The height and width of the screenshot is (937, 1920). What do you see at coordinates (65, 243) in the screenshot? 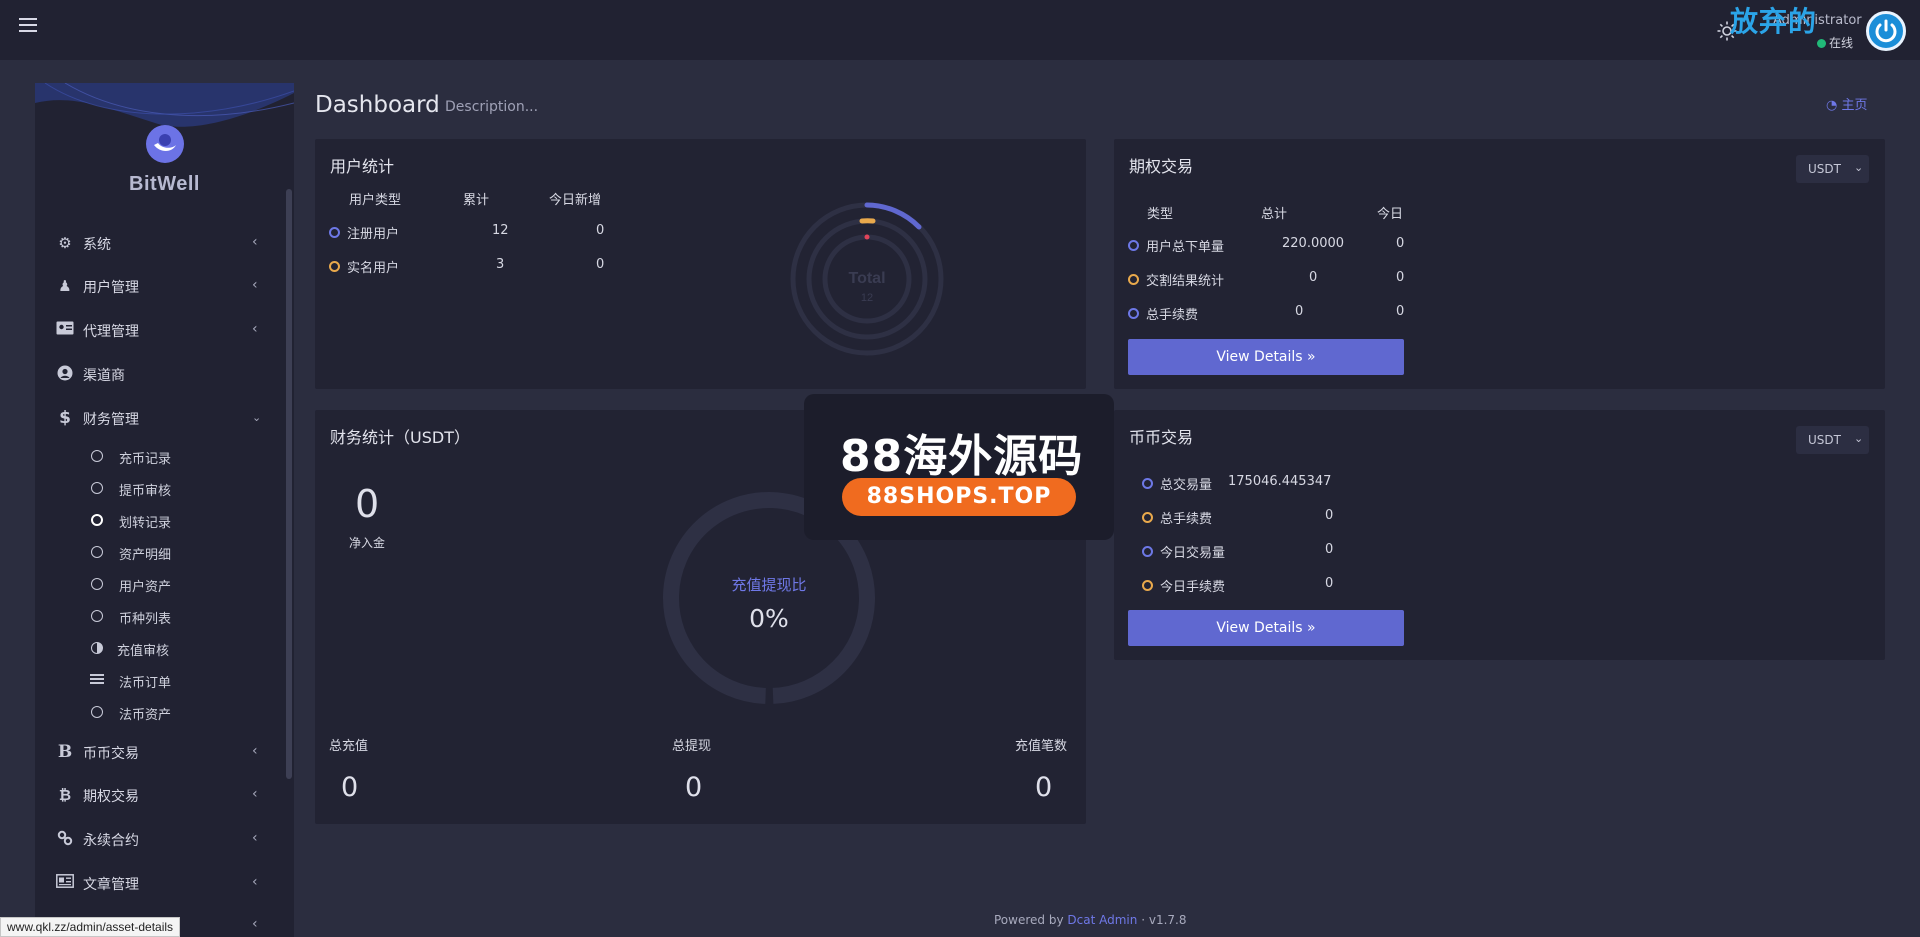
I see `gear-icon: ⚙` at bounding box center [65, 243].